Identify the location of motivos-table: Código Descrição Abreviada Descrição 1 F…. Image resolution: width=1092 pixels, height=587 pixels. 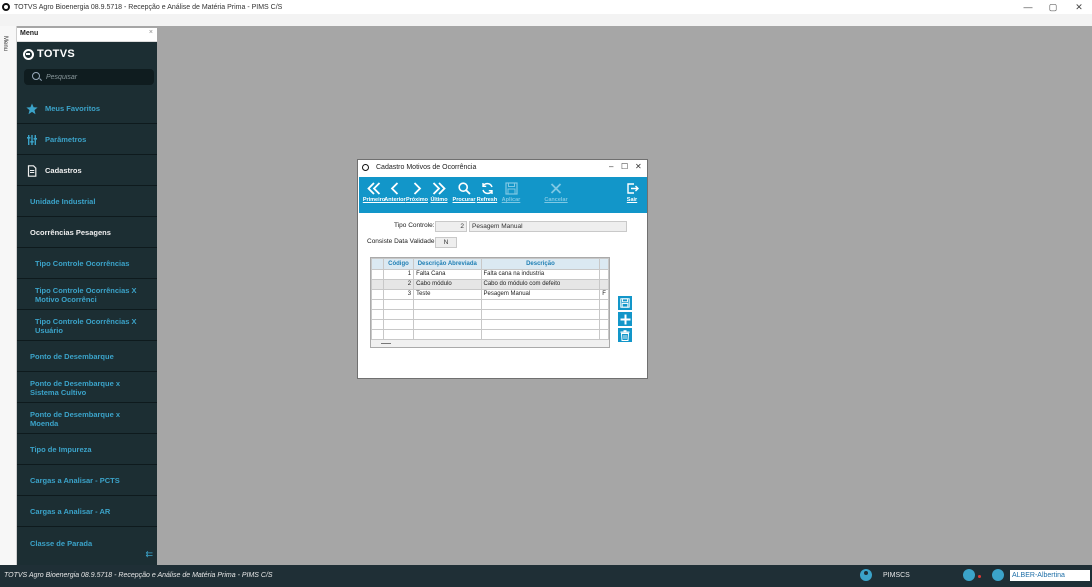
(490, 299).